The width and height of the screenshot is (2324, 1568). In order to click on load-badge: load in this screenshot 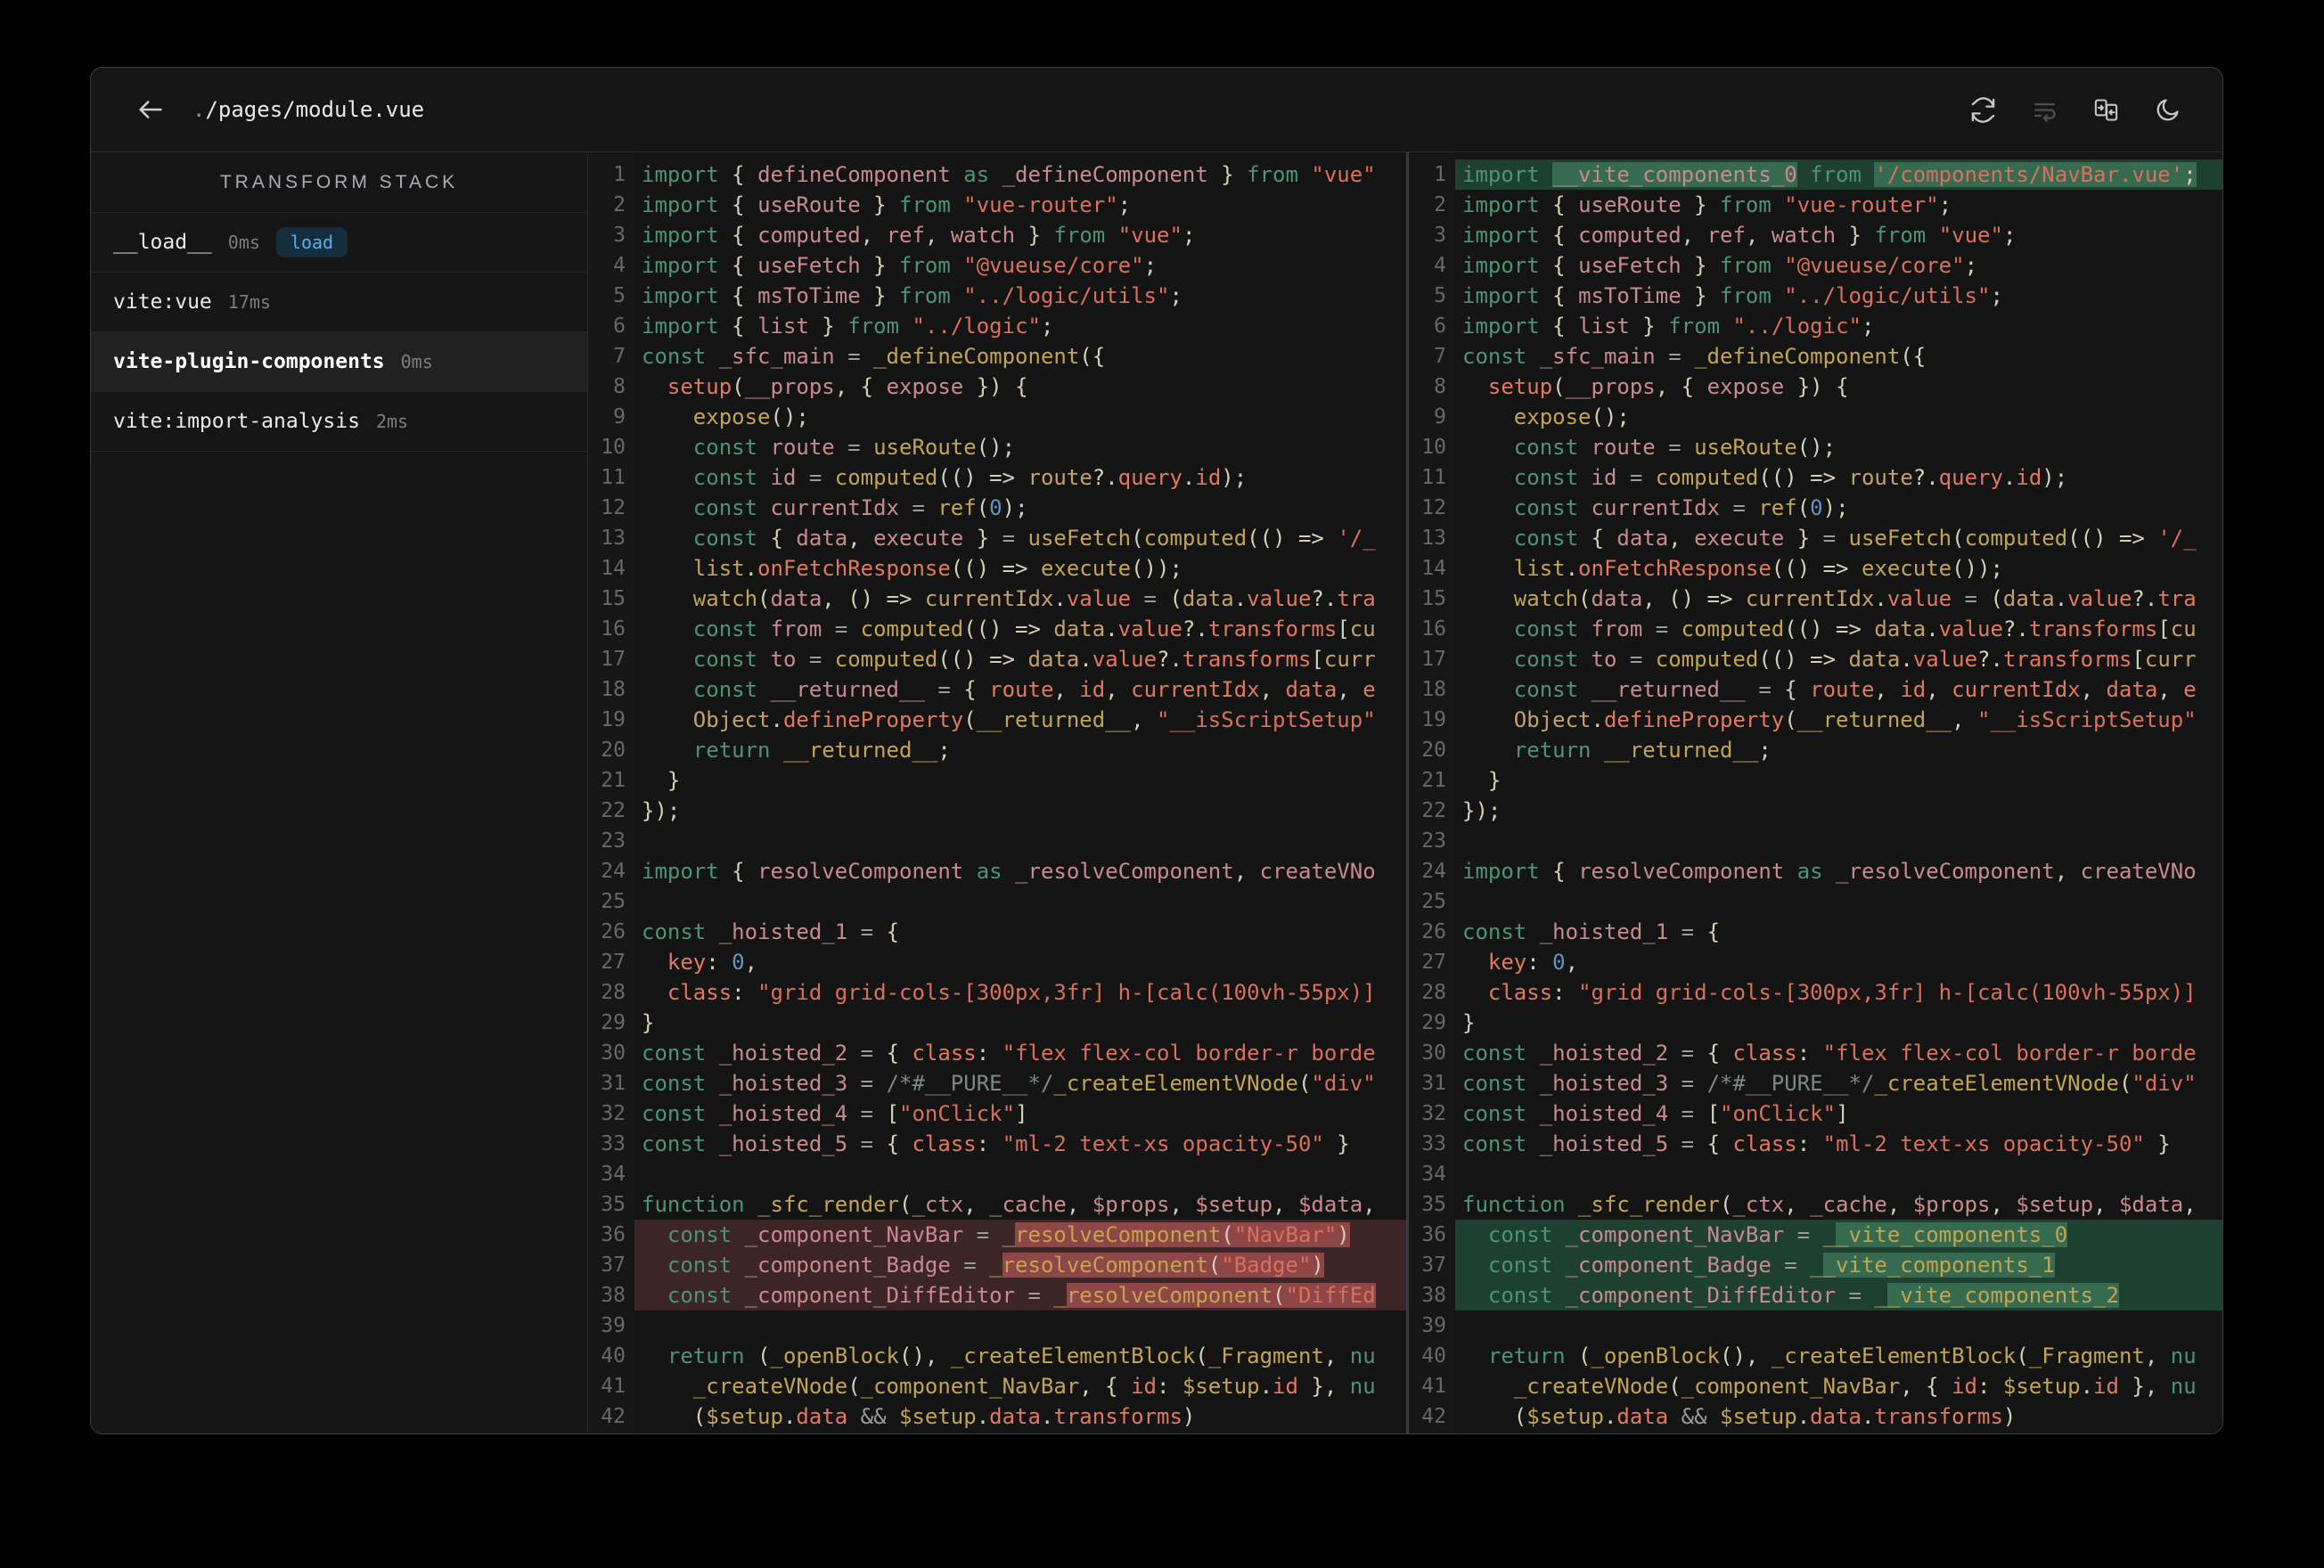, I will do `click(311, 242)`.